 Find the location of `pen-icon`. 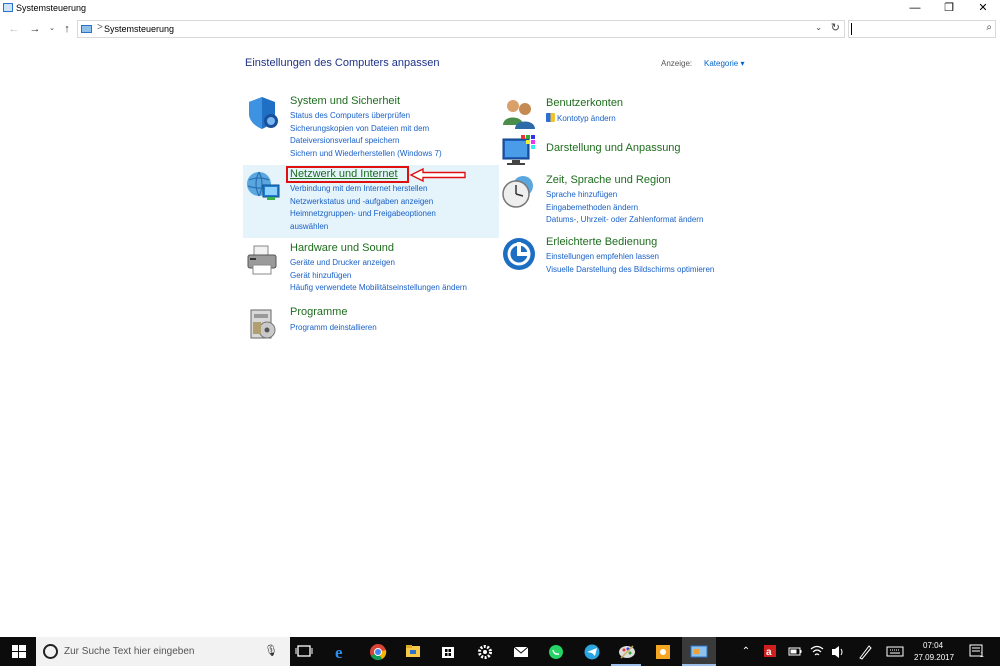

pen-icon is located at coordinates (865, 651).